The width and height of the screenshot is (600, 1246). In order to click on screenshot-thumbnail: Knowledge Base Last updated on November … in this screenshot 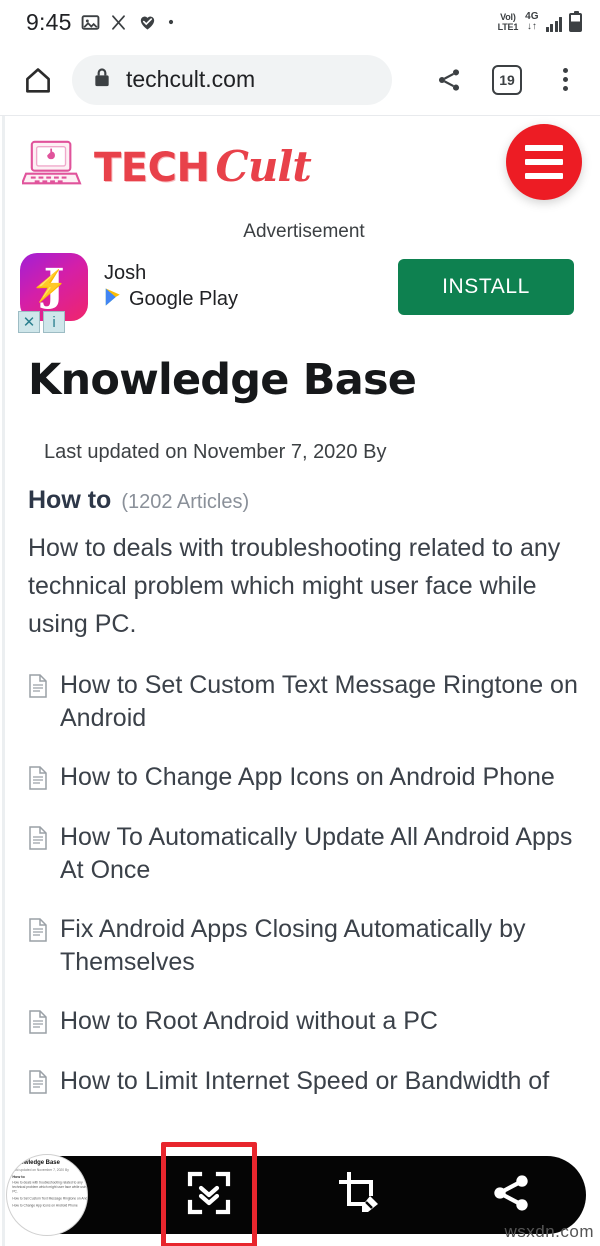, I will do `click(47, 1195)`.